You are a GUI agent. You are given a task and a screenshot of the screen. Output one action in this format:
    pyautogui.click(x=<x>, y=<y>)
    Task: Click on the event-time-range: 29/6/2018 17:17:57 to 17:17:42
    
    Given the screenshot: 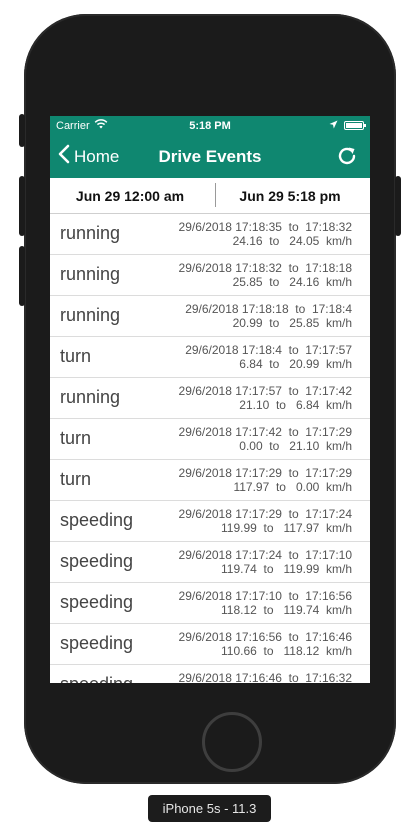 What is the action you would take?
    pyautogui.click(x=265, y=391)
    